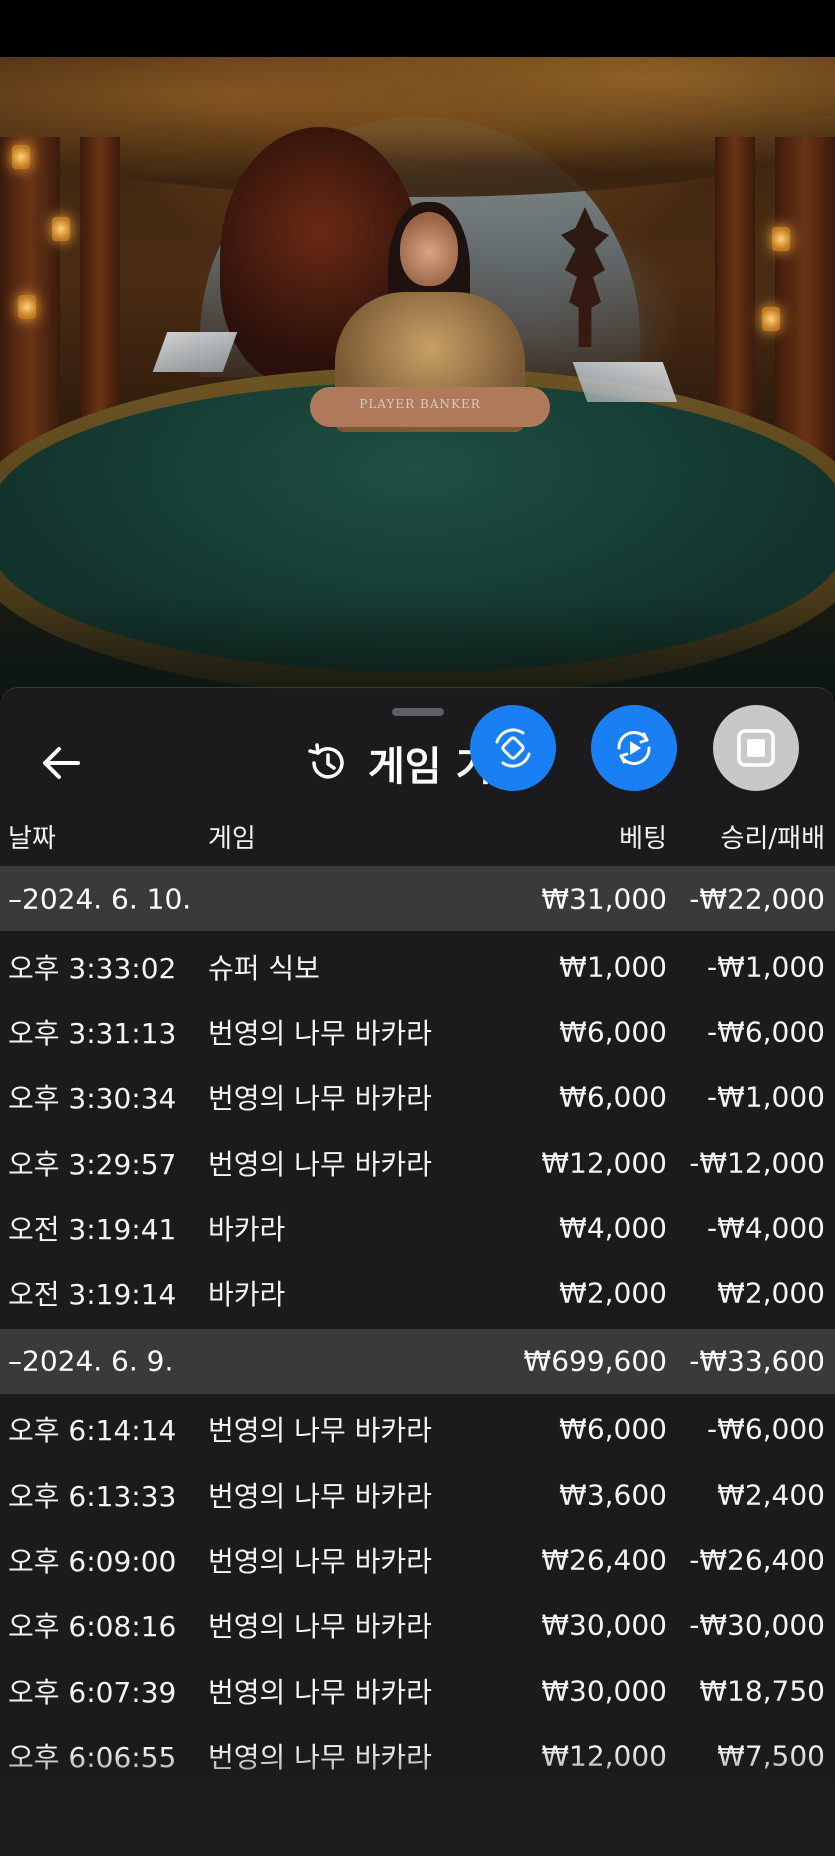  Describe the element at coordinates (417, 1227) in the screenshot. I see `table-row: 오전 3:19:41 바카라 ₩4,000 -₩4,000` at that location.